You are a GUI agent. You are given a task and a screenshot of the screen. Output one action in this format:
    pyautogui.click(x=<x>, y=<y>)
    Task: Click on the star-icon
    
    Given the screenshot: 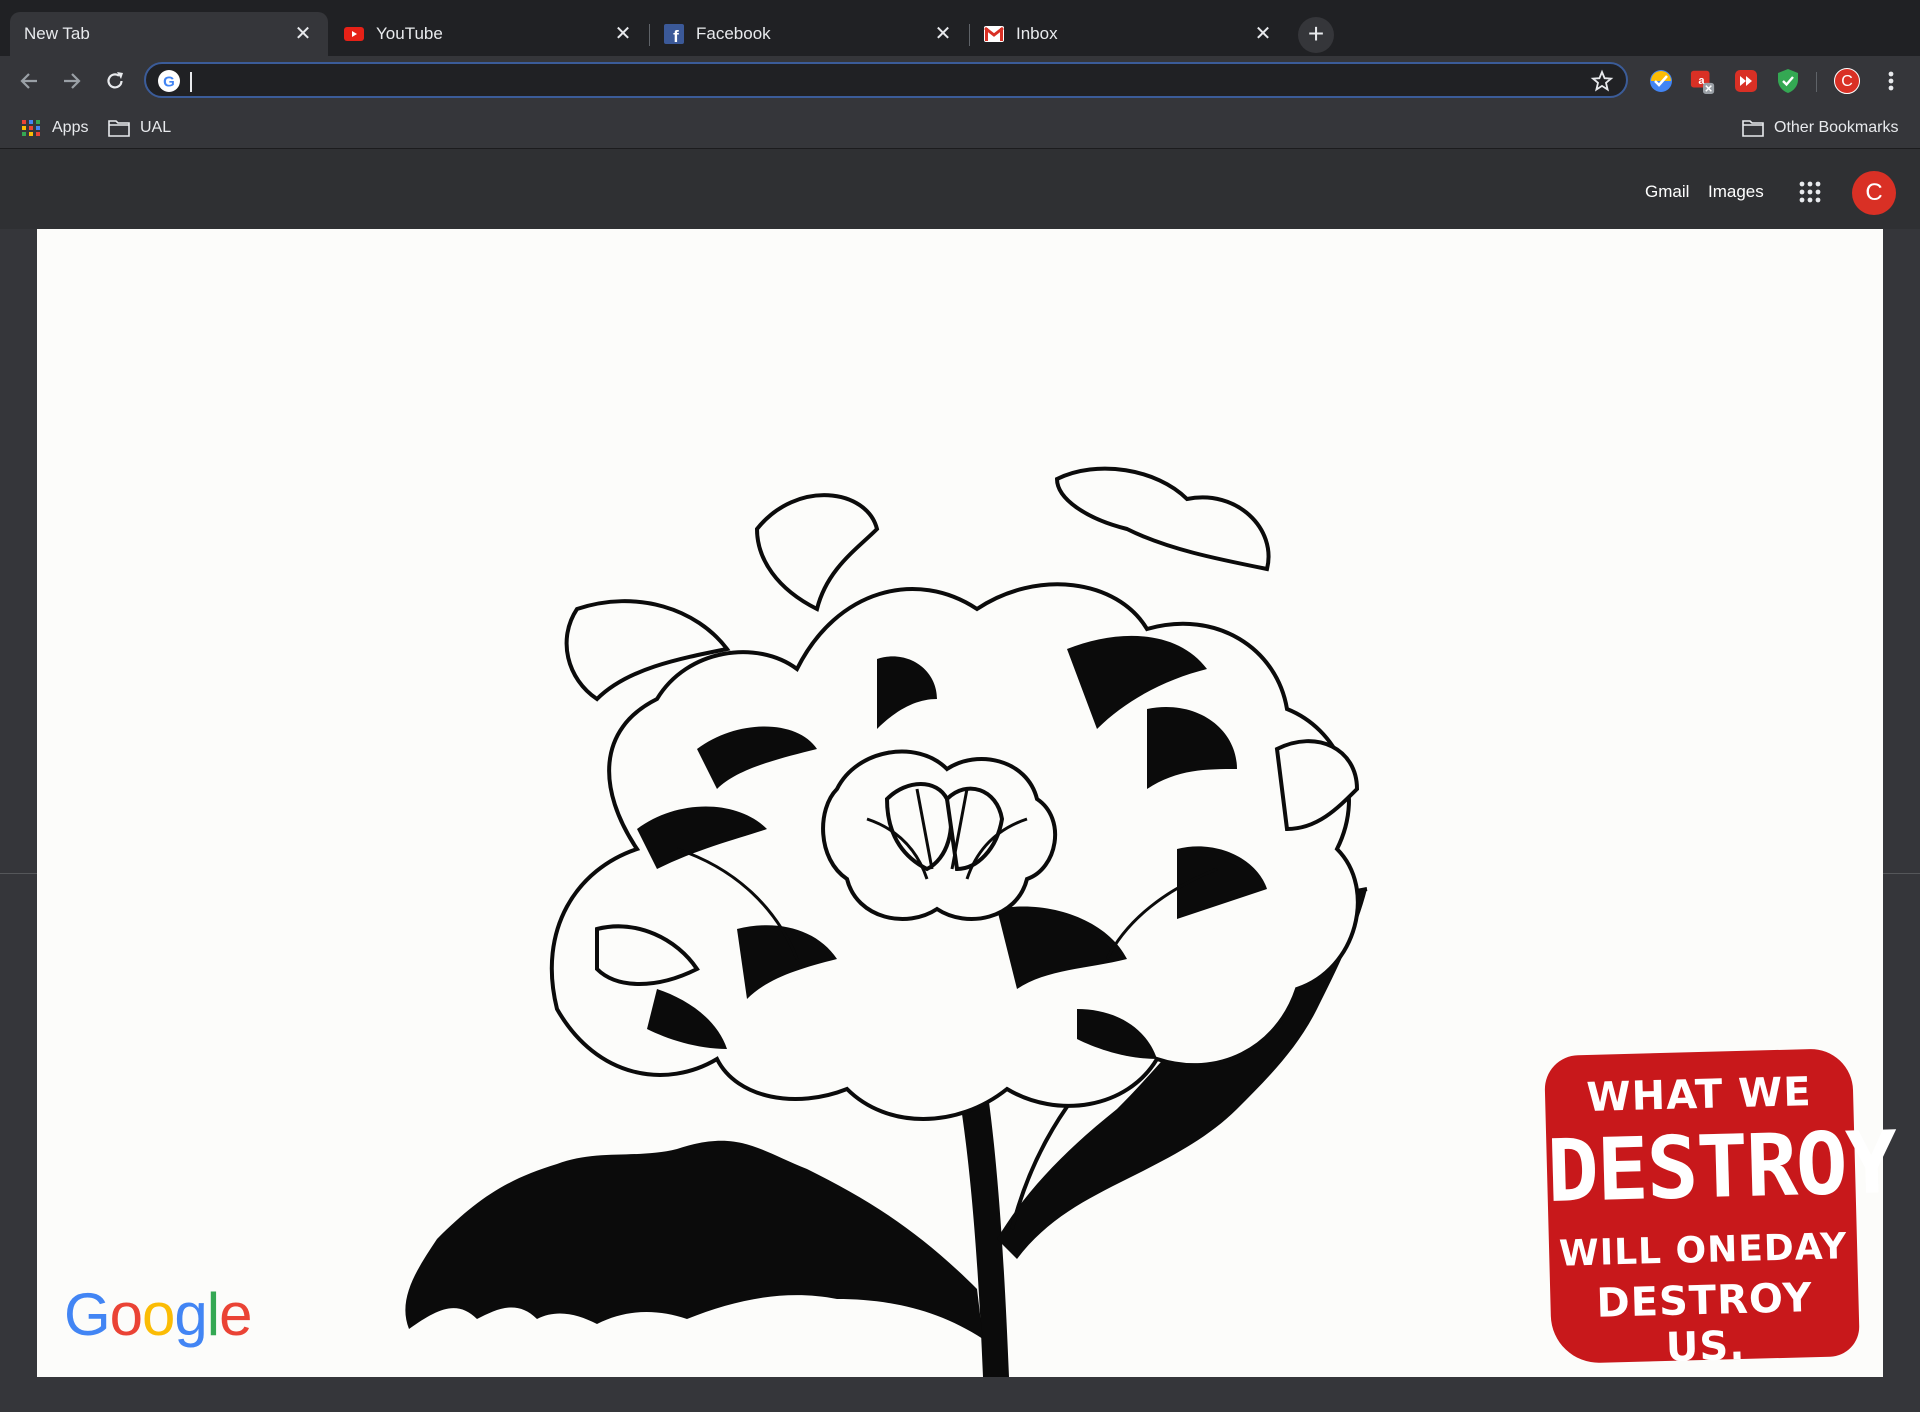 What is the action you would take?
    pyautogui.click(x=1602, y=81)
    